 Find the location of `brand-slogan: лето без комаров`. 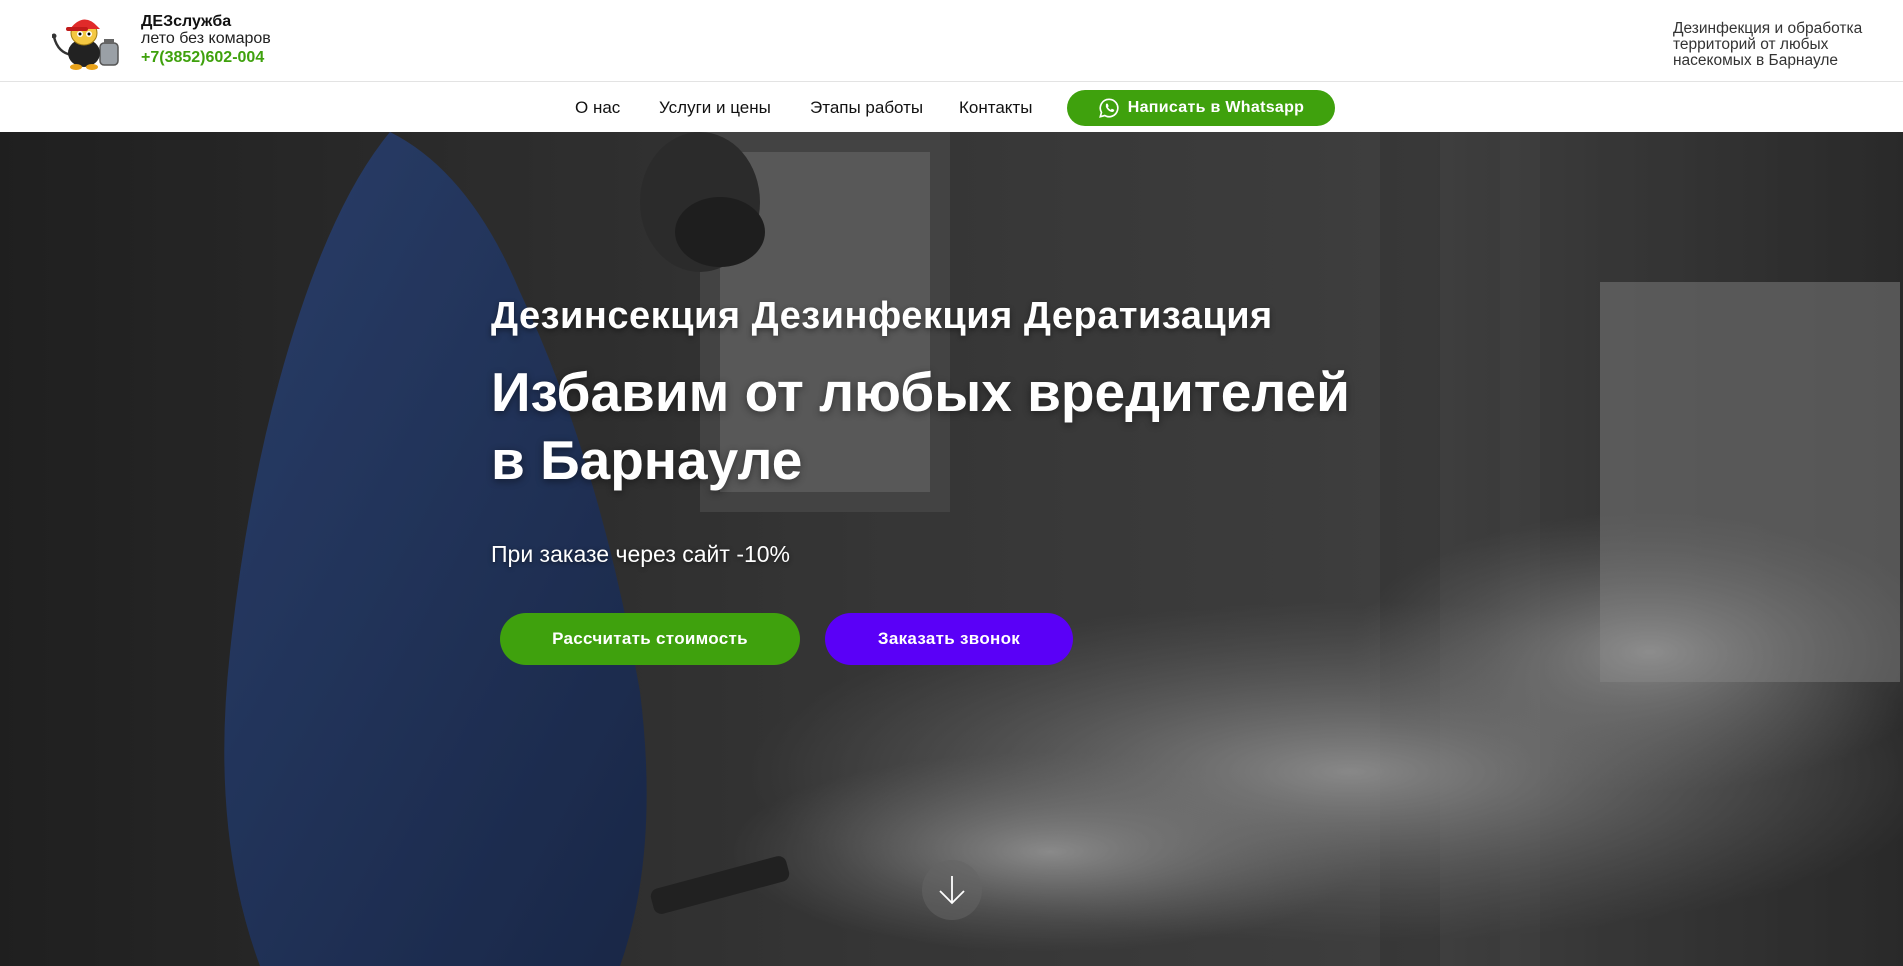

brand-slogan: лето без комаров is located at coordinates (206, 38).